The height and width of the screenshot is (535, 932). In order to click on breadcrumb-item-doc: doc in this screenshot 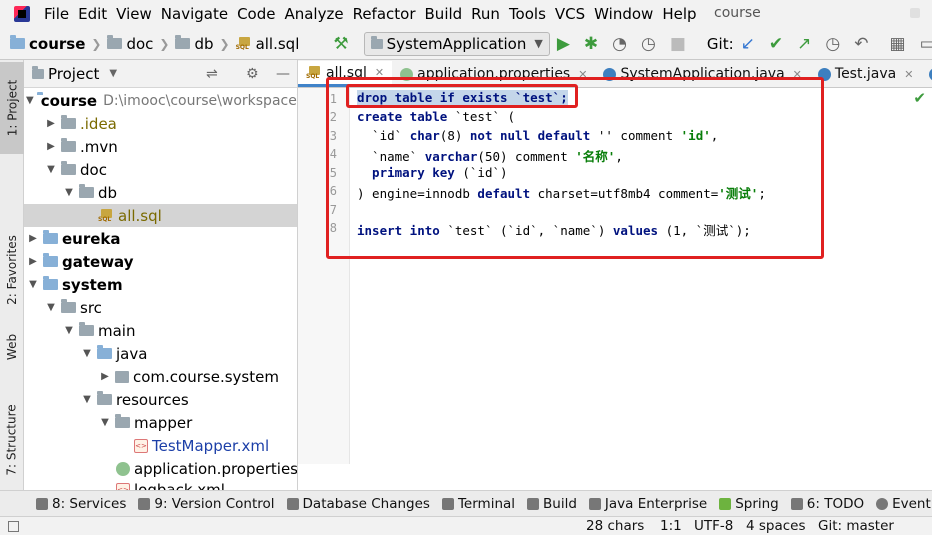, I will do `click(139, 44)`.